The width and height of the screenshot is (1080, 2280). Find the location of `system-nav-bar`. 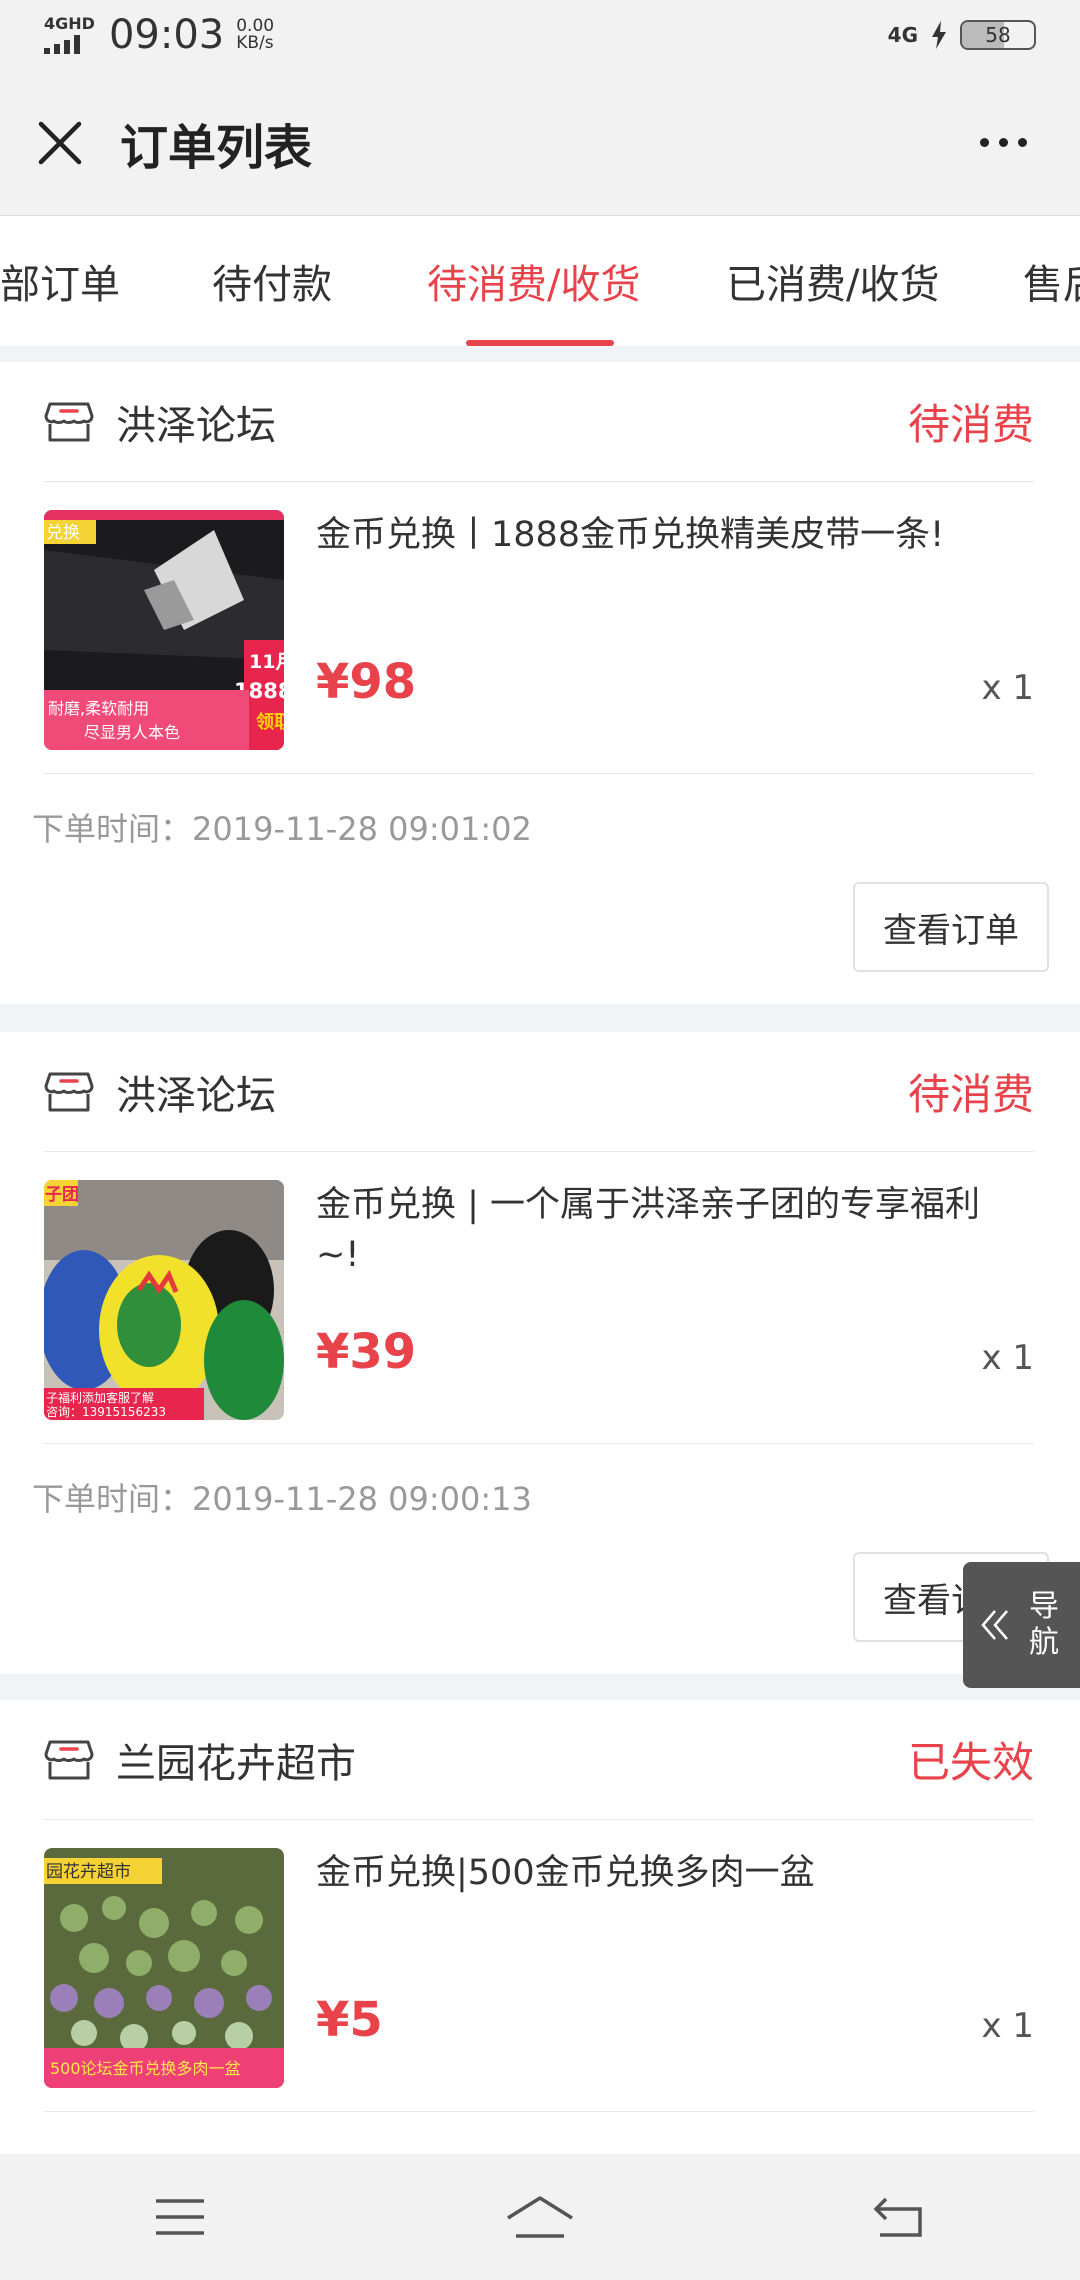

system-nav-bar is located at coordinates (540, 2217).